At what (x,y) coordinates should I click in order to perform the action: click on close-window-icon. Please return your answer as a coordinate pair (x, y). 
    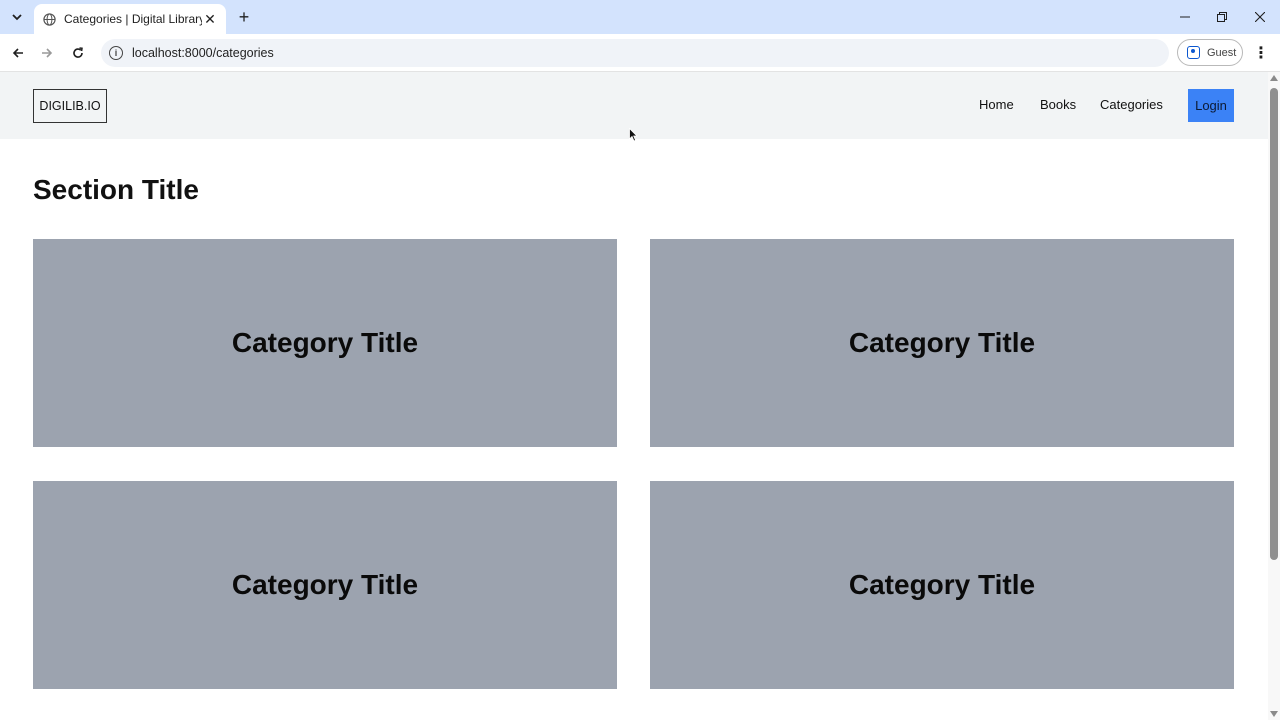
    Looking at the image, I should click on (1260, 17).